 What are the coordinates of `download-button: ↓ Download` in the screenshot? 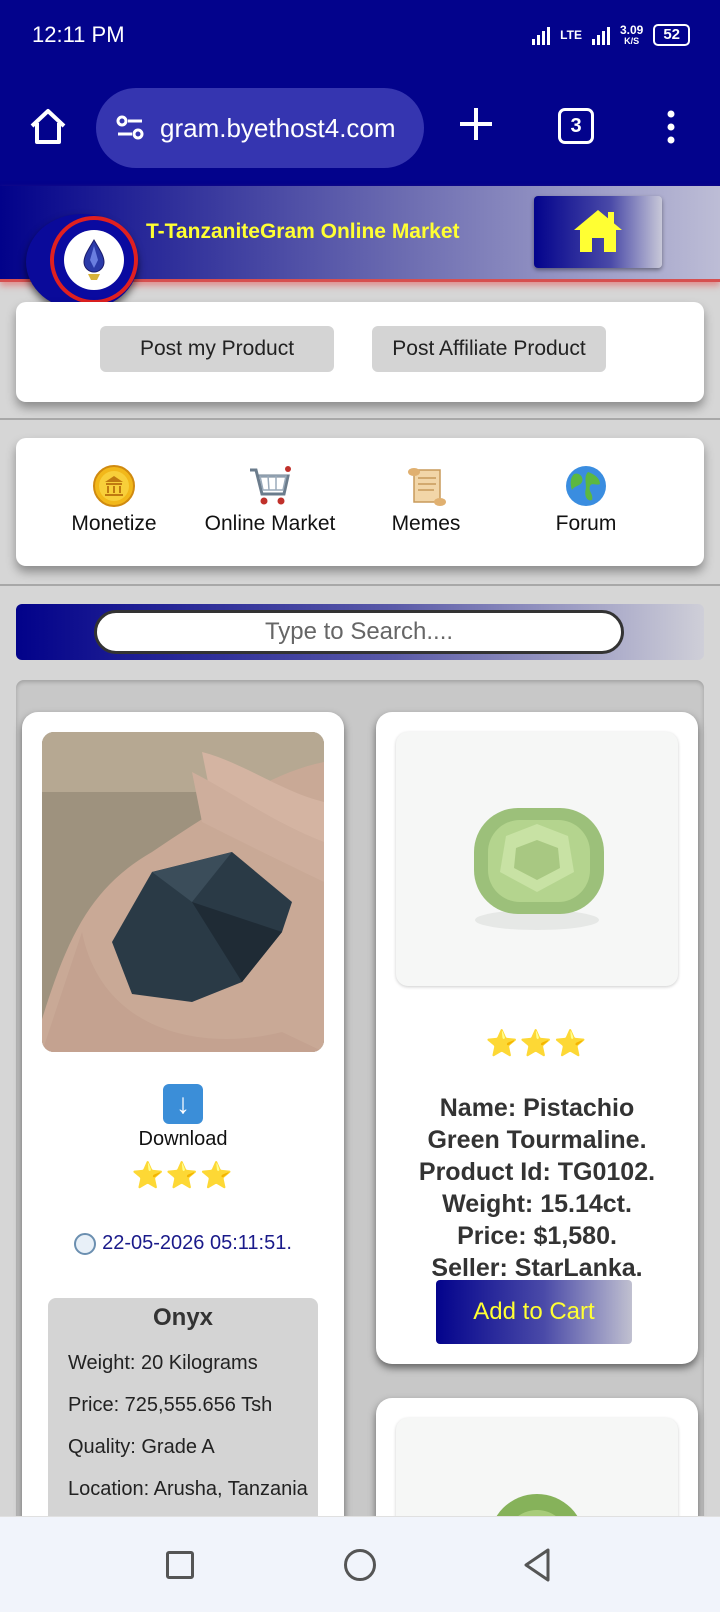 It's located at (183, 1117).